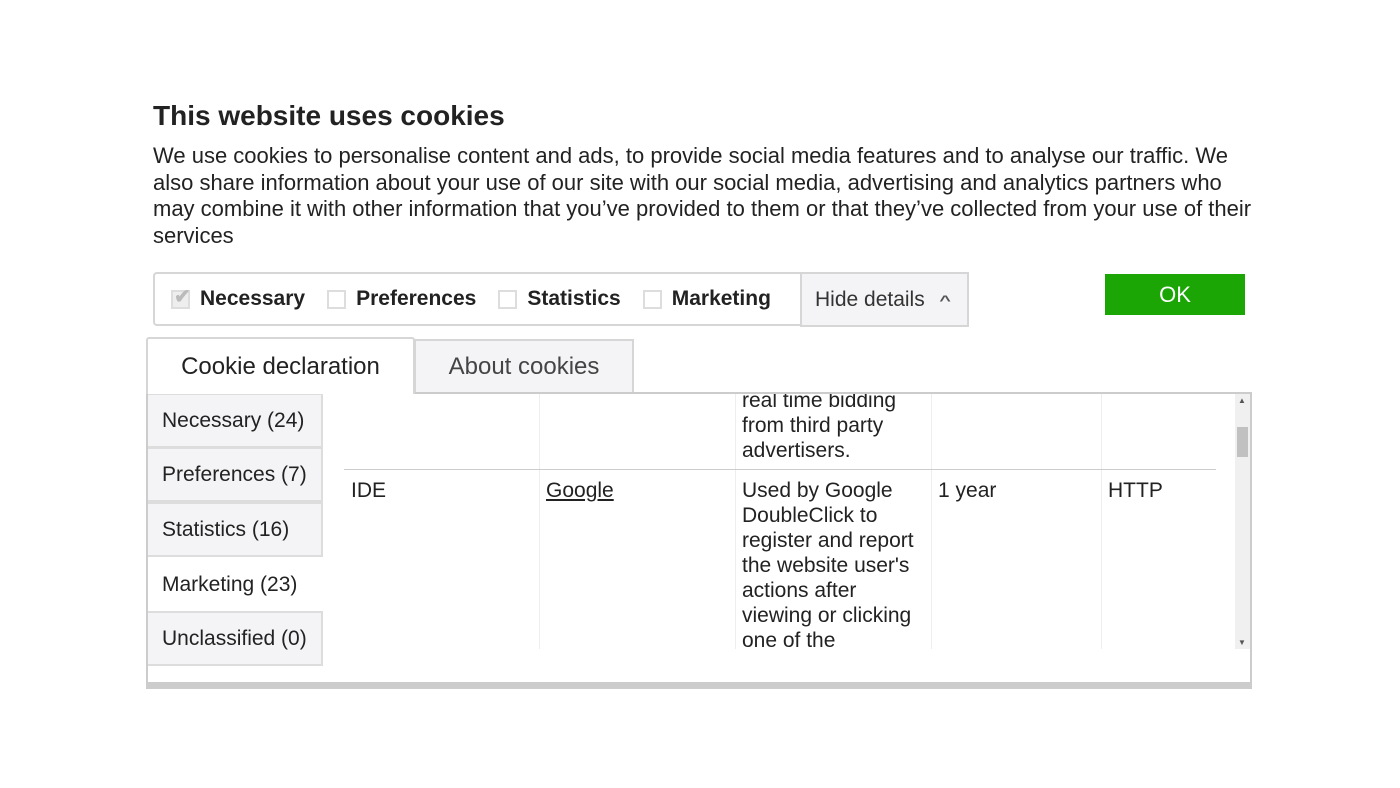 This screenshot has width=1400, height=788. I want to click on hide-details-button: Hide details ^, so click(884, 299).